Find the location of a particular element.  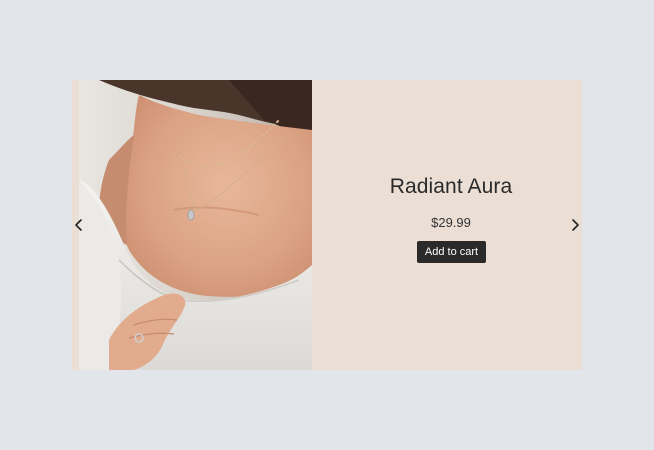

chevron-right-icon is located at coordinates (575, 225).